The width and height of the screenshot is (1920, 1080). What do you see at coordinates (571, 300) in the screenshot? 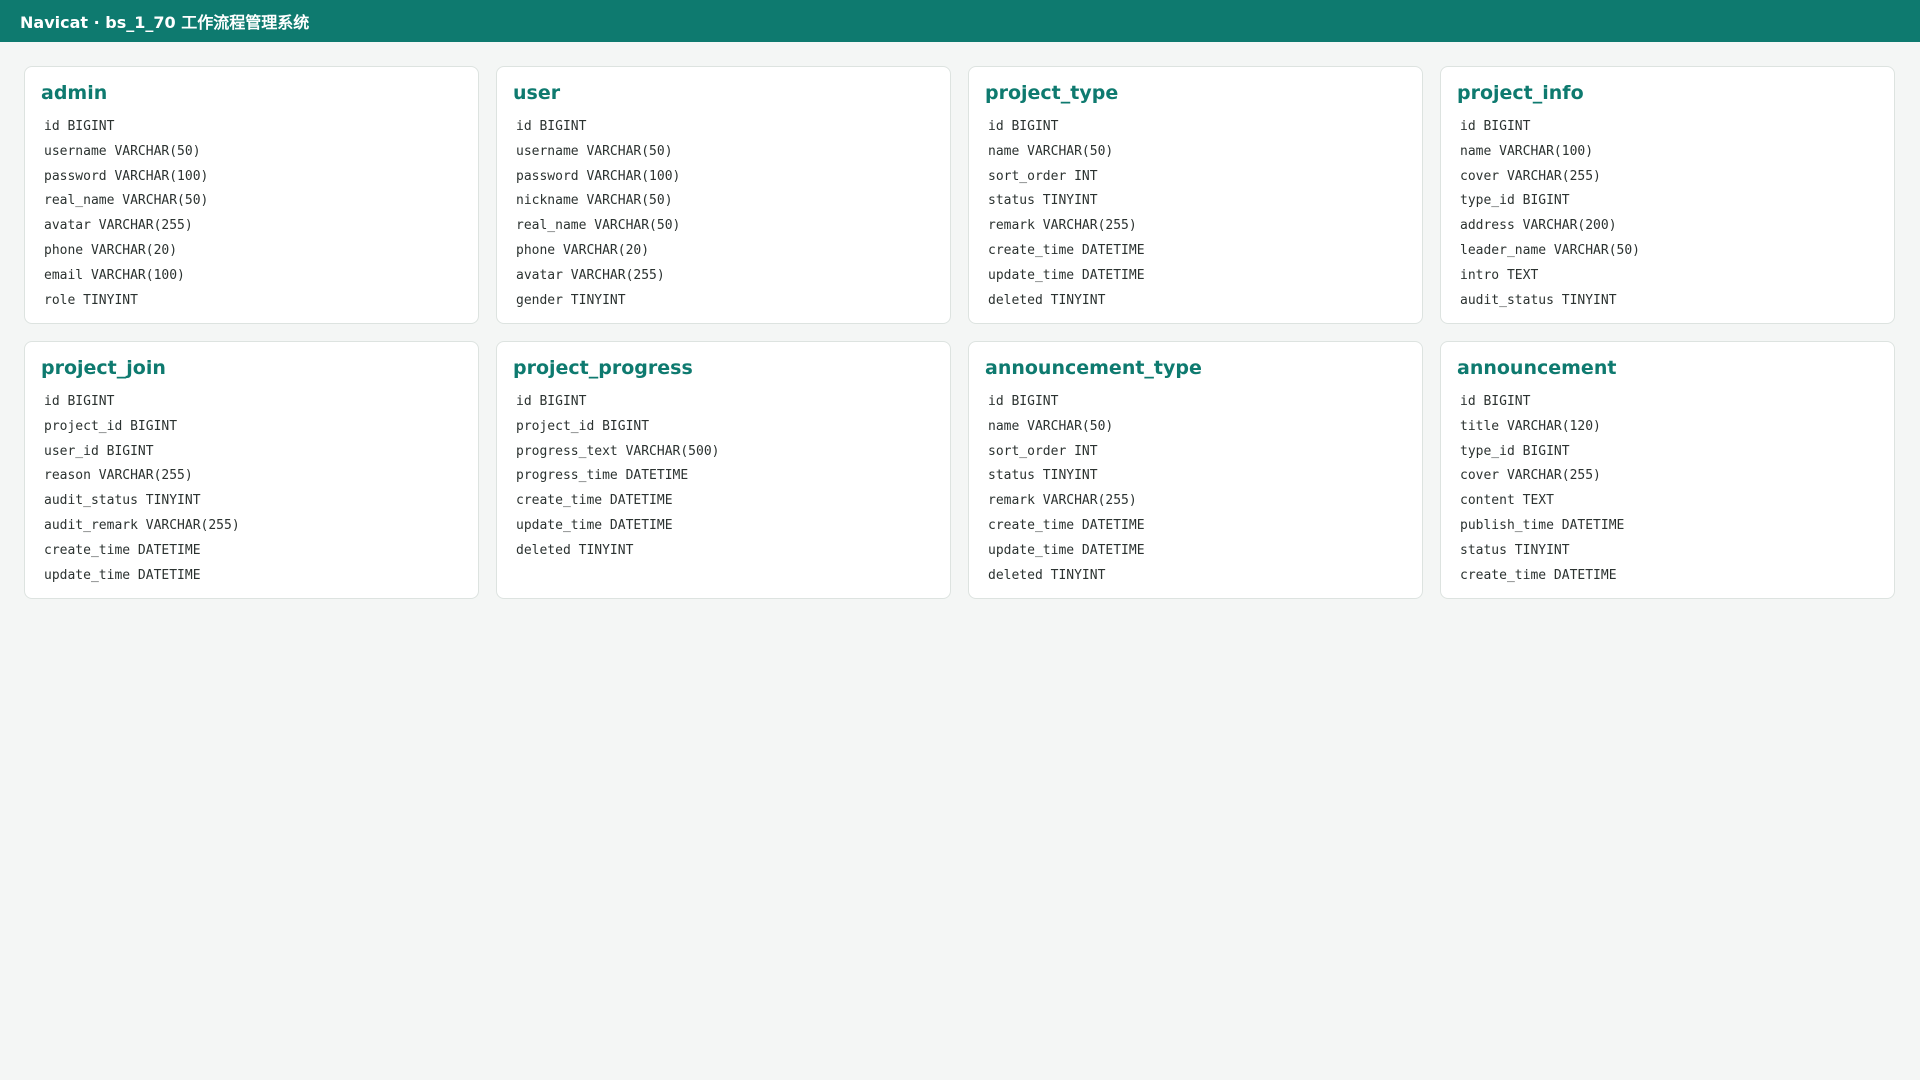
I see `field-item: gender TINYINT` at bounding box center [571, 300].